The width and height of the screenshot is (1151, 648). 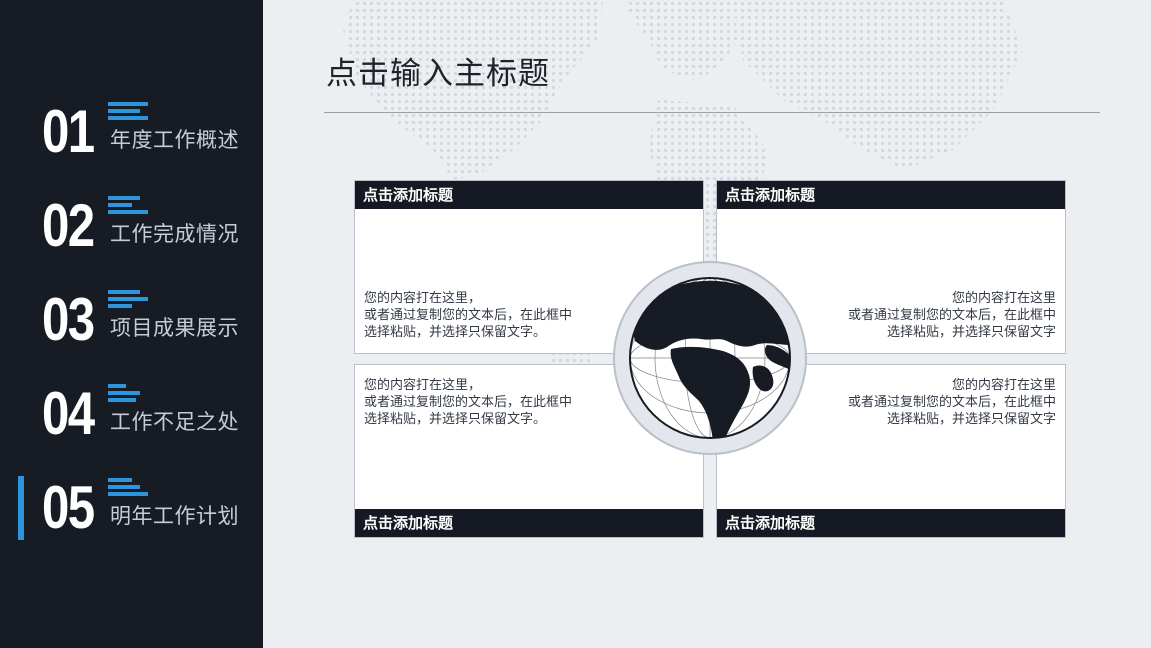 I want to click on section-number: 04, so click(x=68, y=413).